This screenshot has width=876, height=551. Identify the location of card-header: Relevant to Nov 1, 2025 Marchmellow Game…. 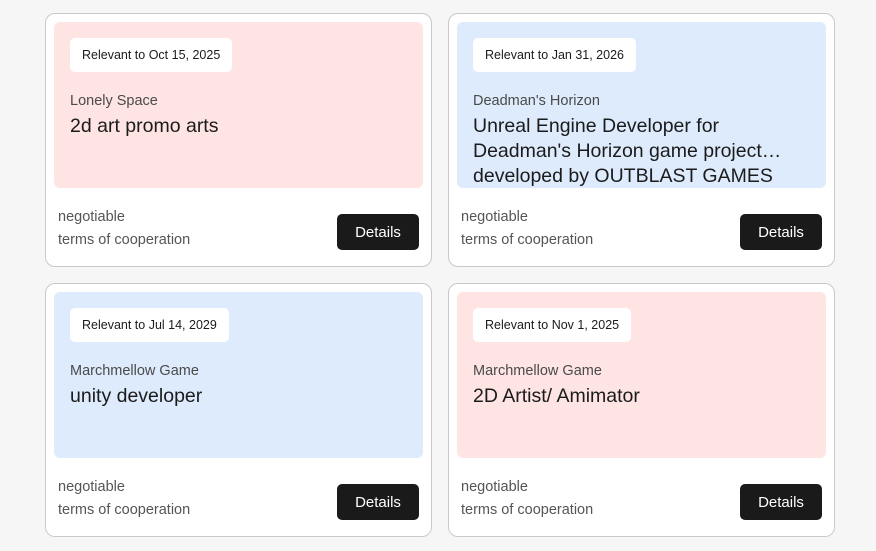
(641, 375).